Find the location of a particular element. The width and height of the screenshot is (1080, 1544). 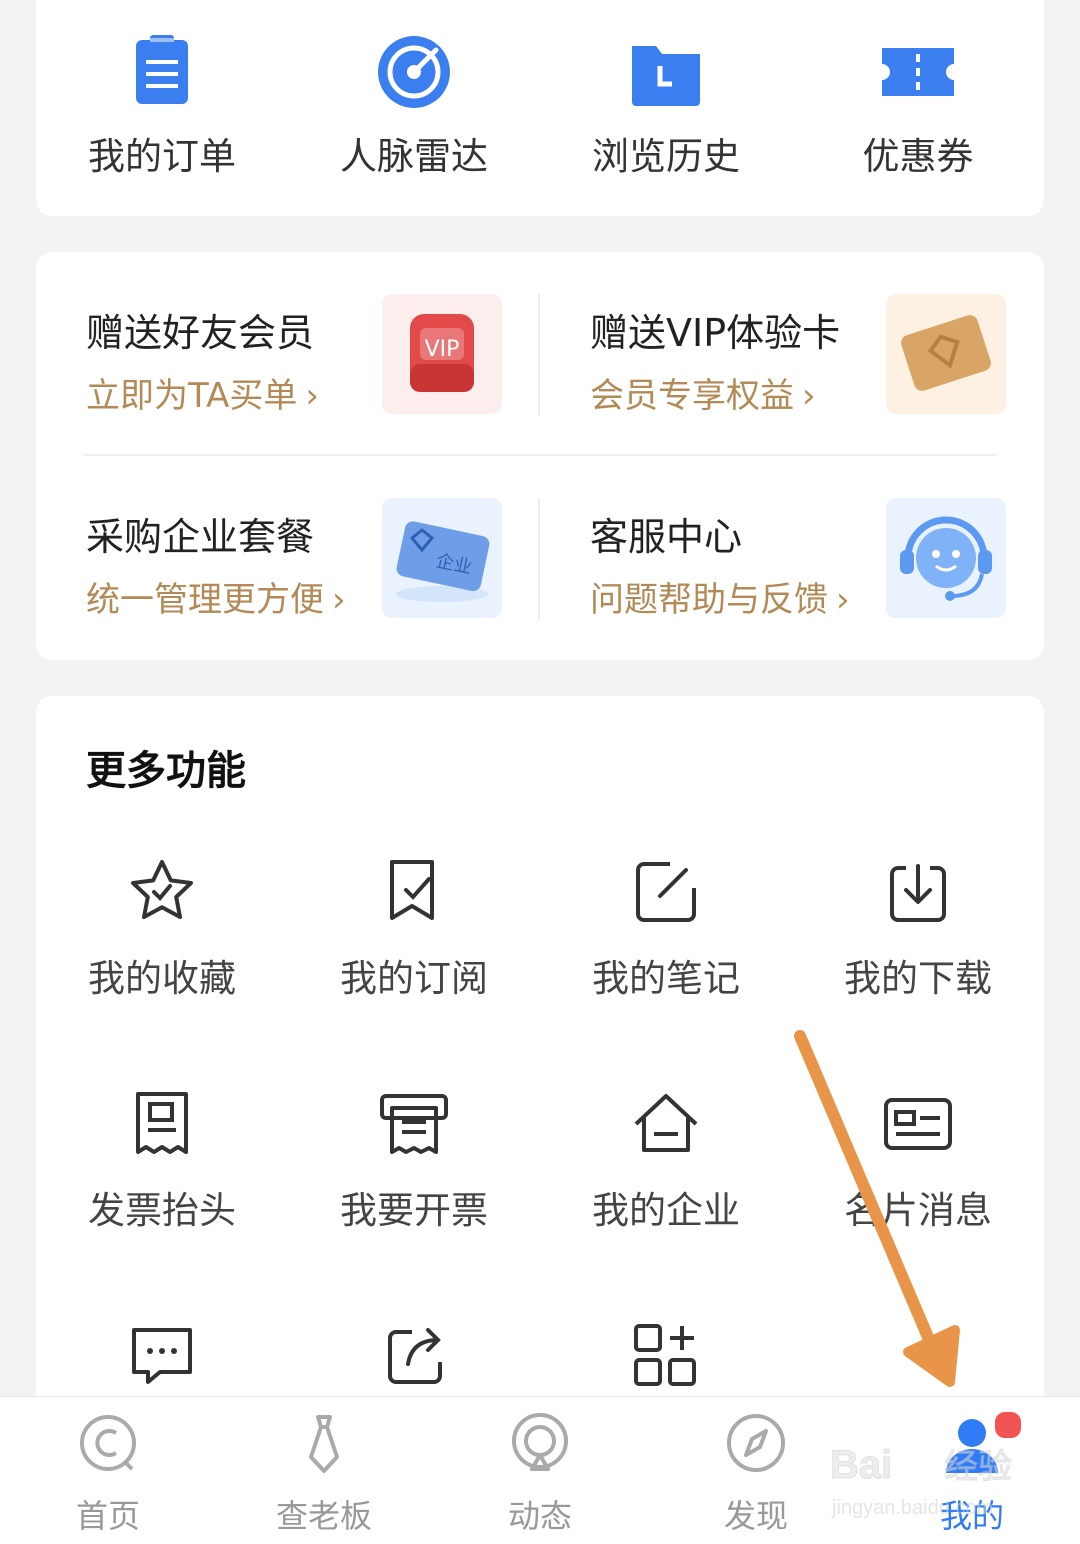

share-icon is located at coordinates (415, 1356).